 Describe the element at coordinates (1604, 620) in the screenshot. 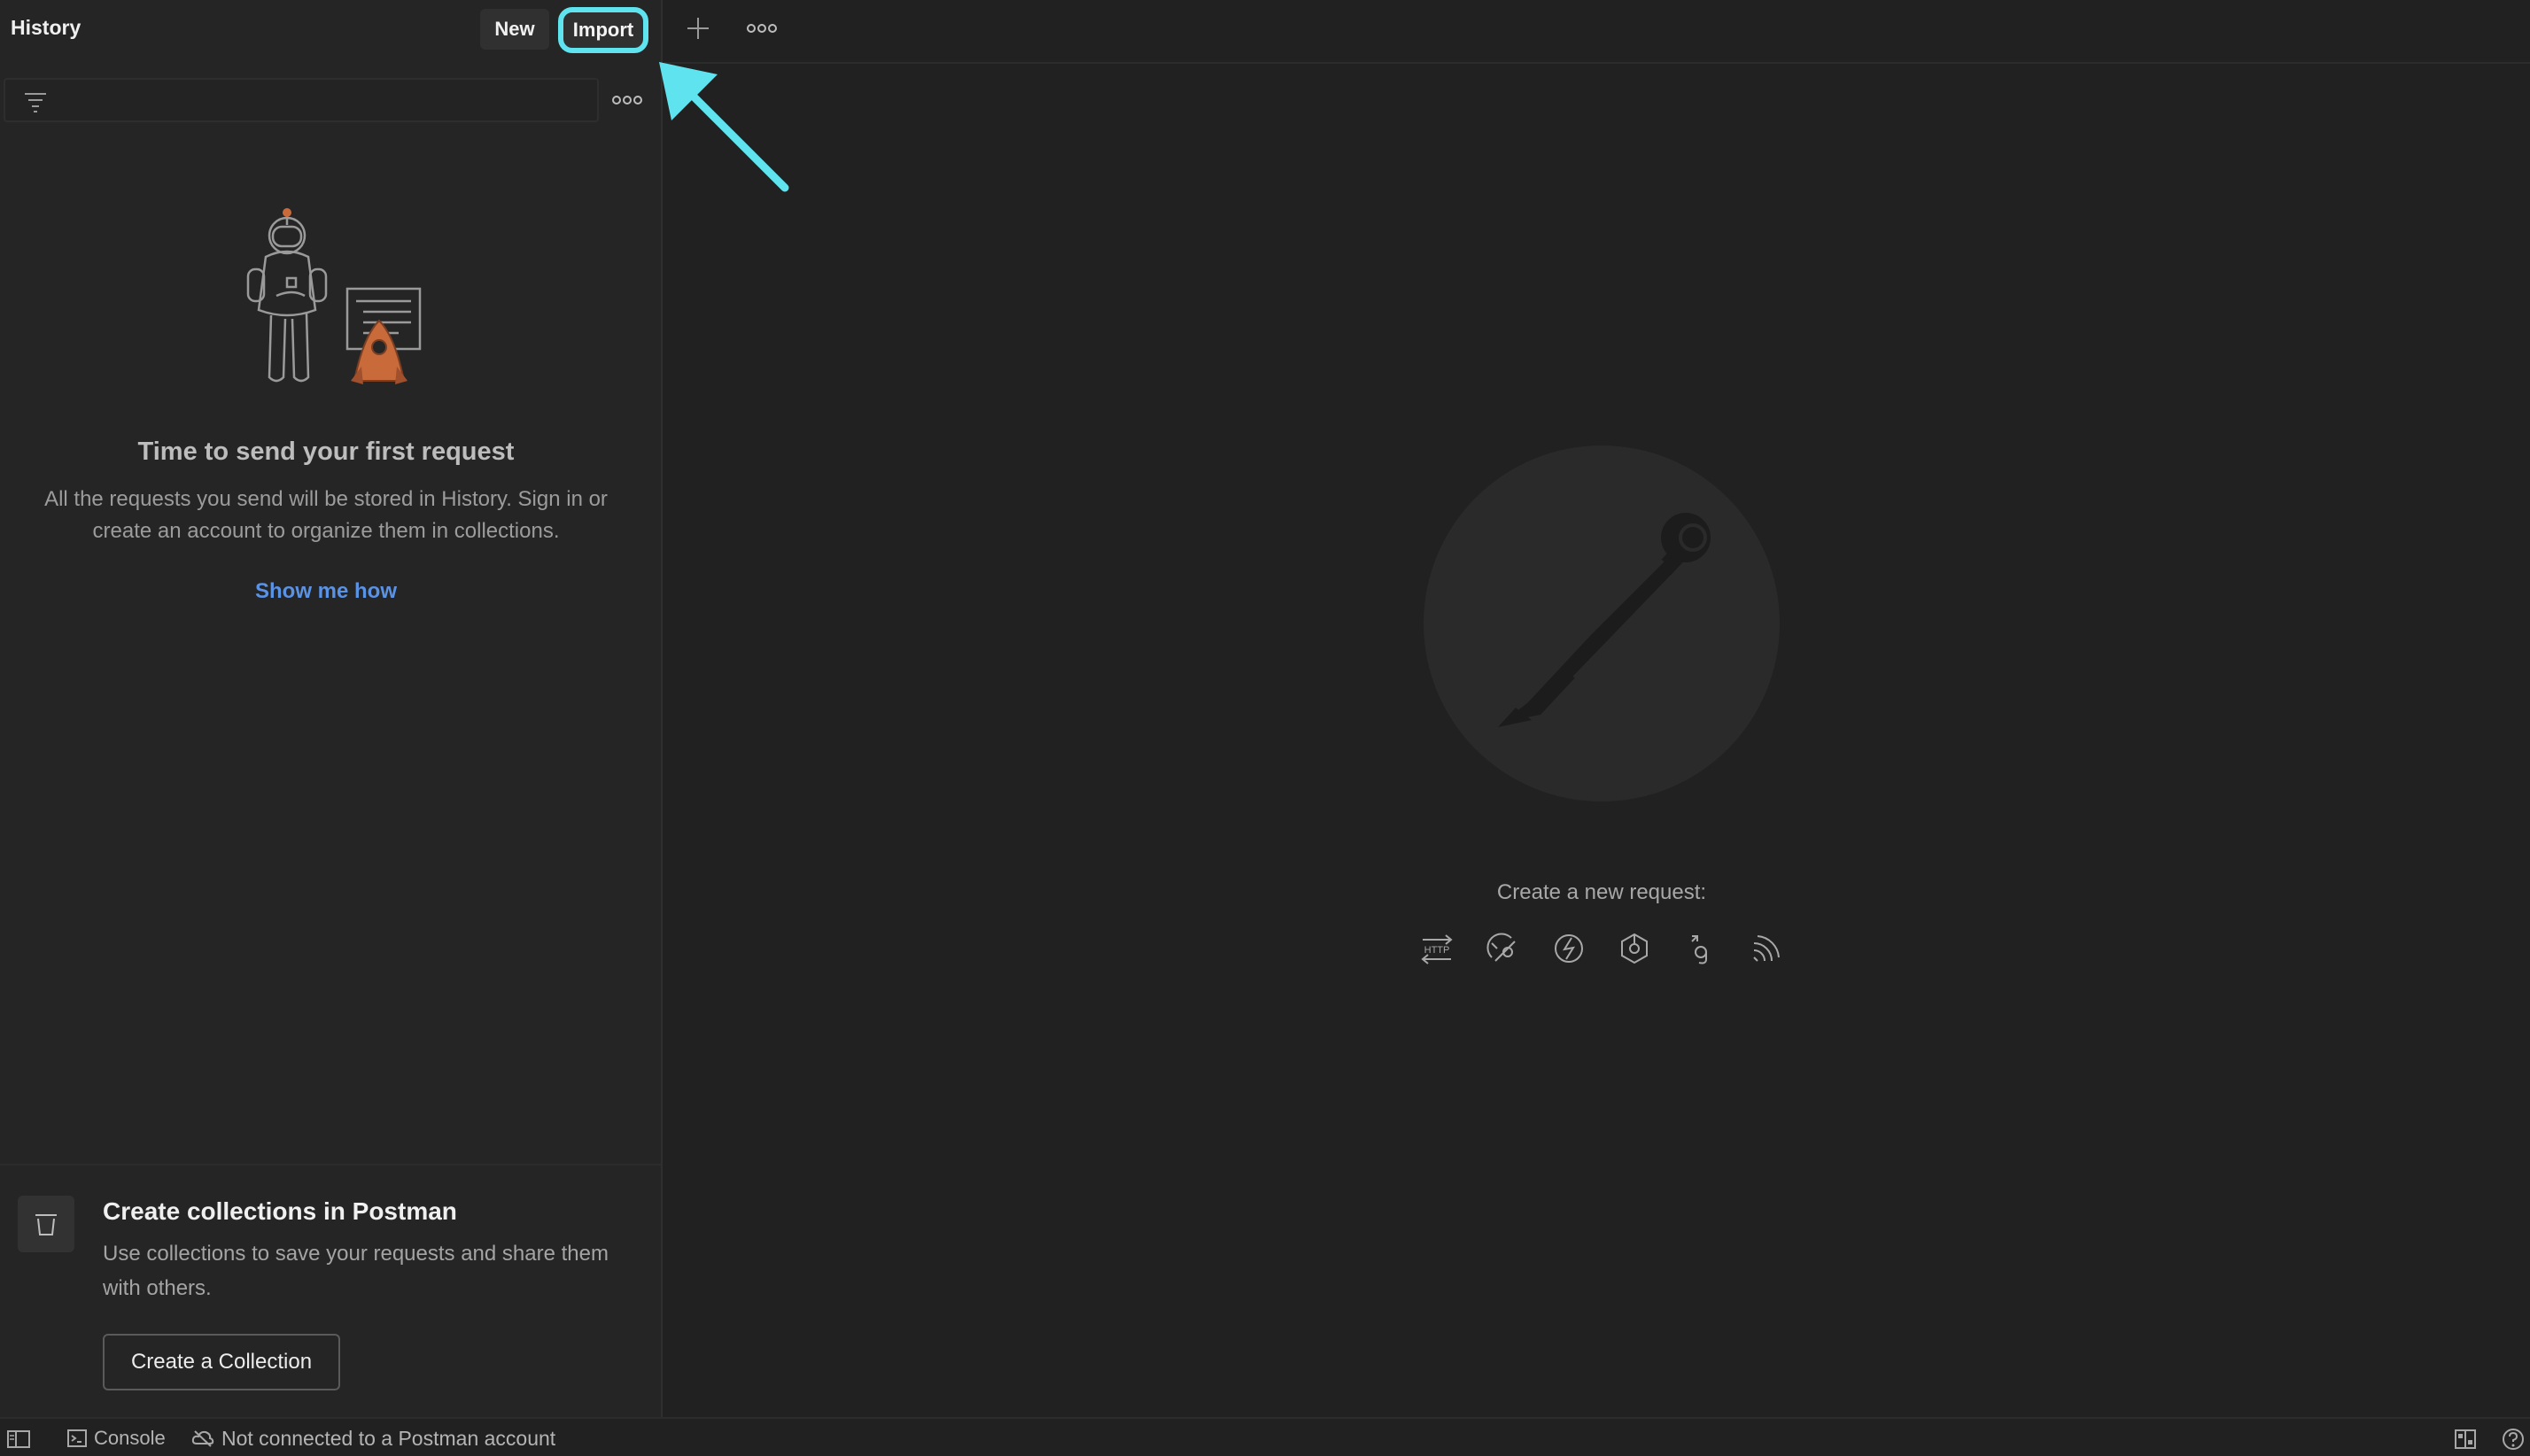

I see `postman-pen-icon` at that location.